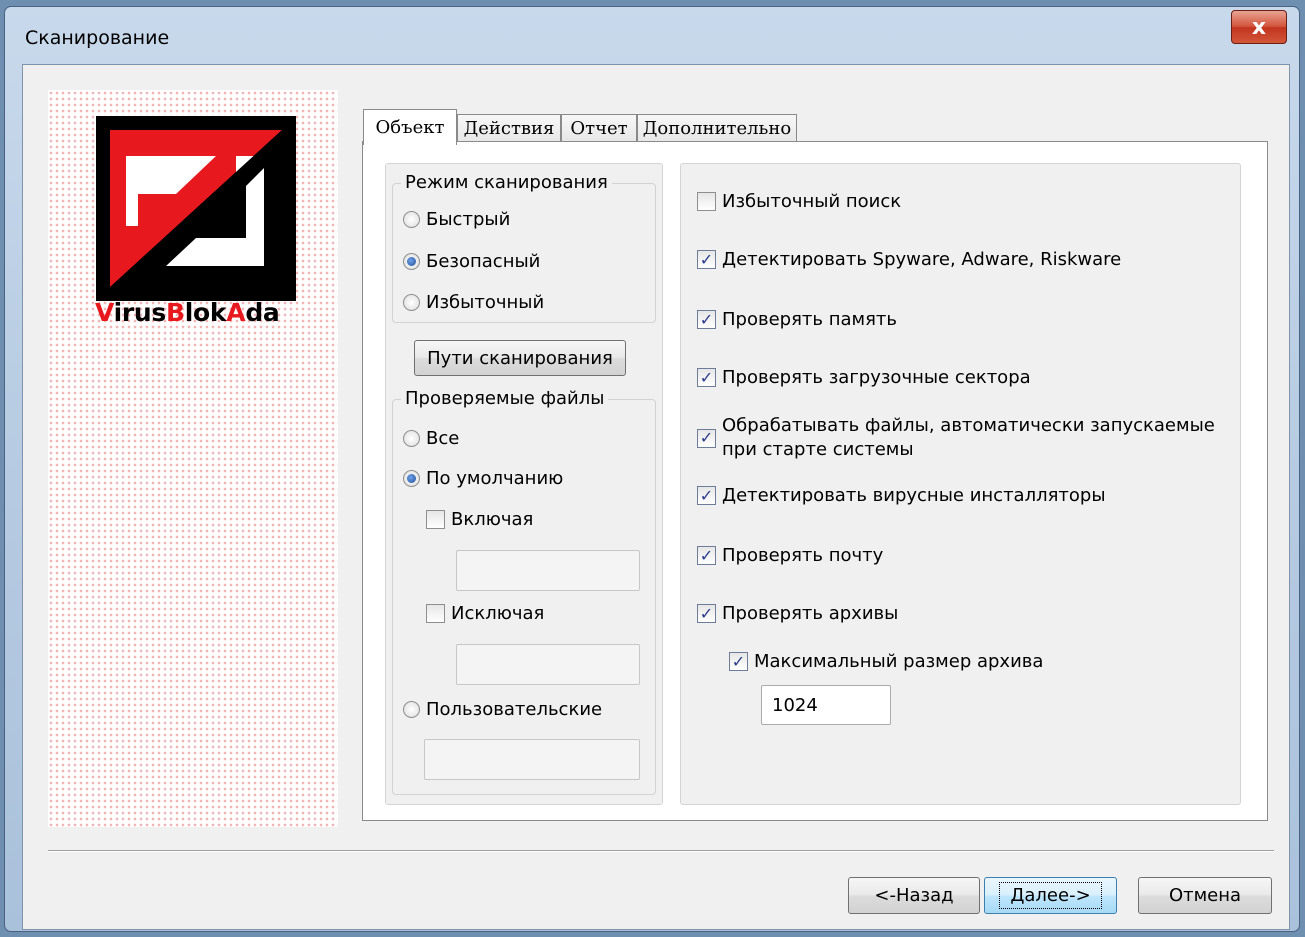 This screenshot has height=937, width=1305. Describe the element at coordinates (790, 555) in the screenshot. I see `checkbox-check-mail: Проверять почту` at that location.